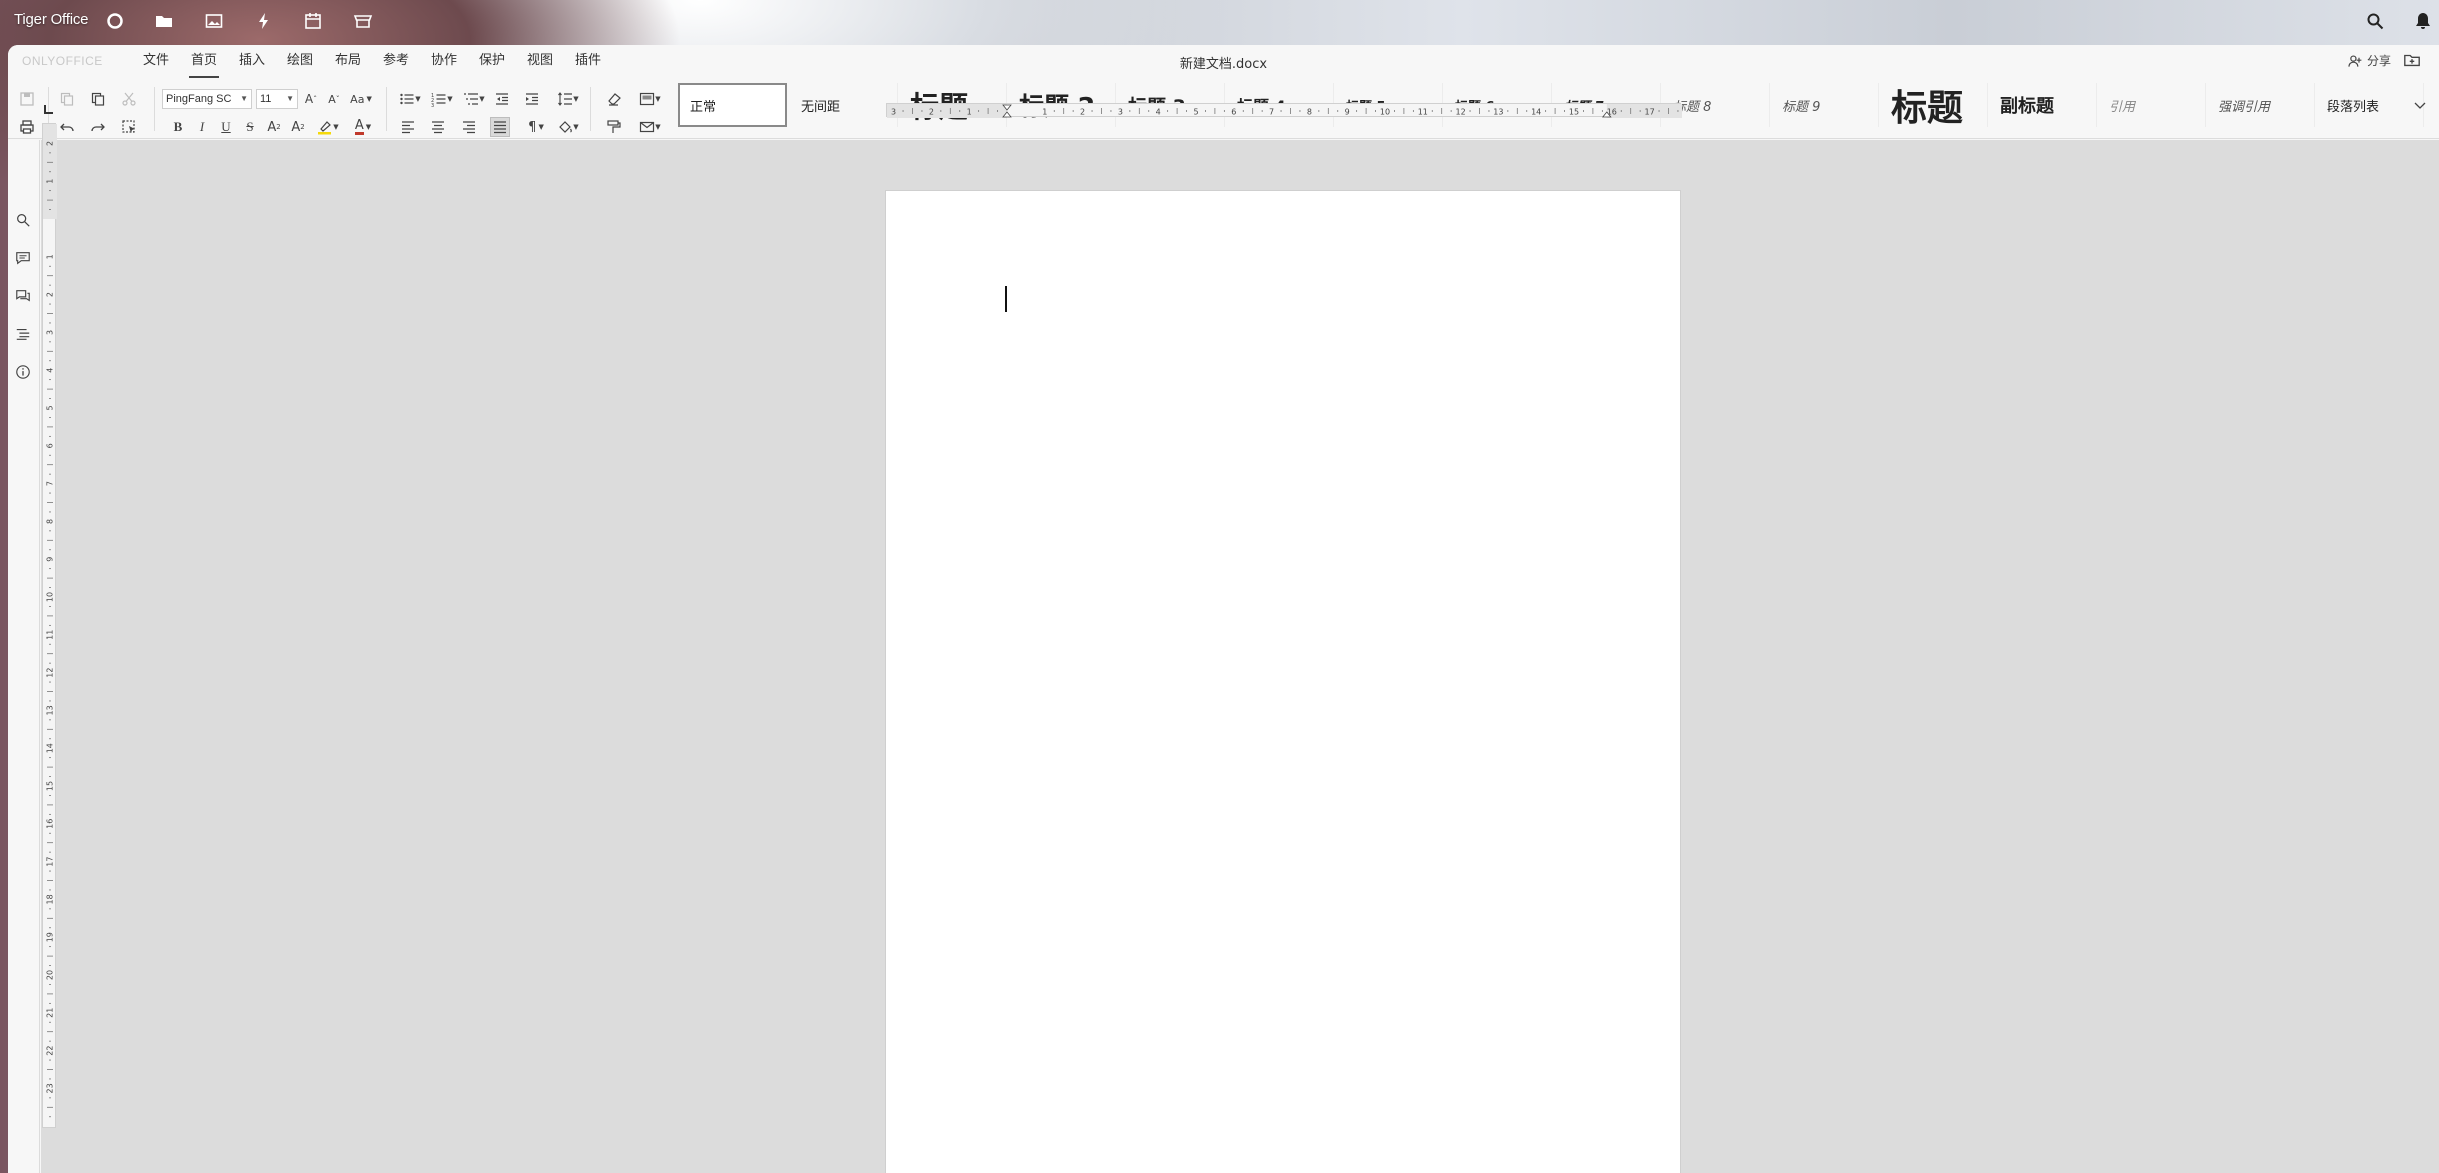  I want to click on vertical-ruler: 2 1 1 2 3 4 5 6 7 8 9 10 11 12 13 14 15 16 17 18 19 20 21 22 23, so click(49, 625).